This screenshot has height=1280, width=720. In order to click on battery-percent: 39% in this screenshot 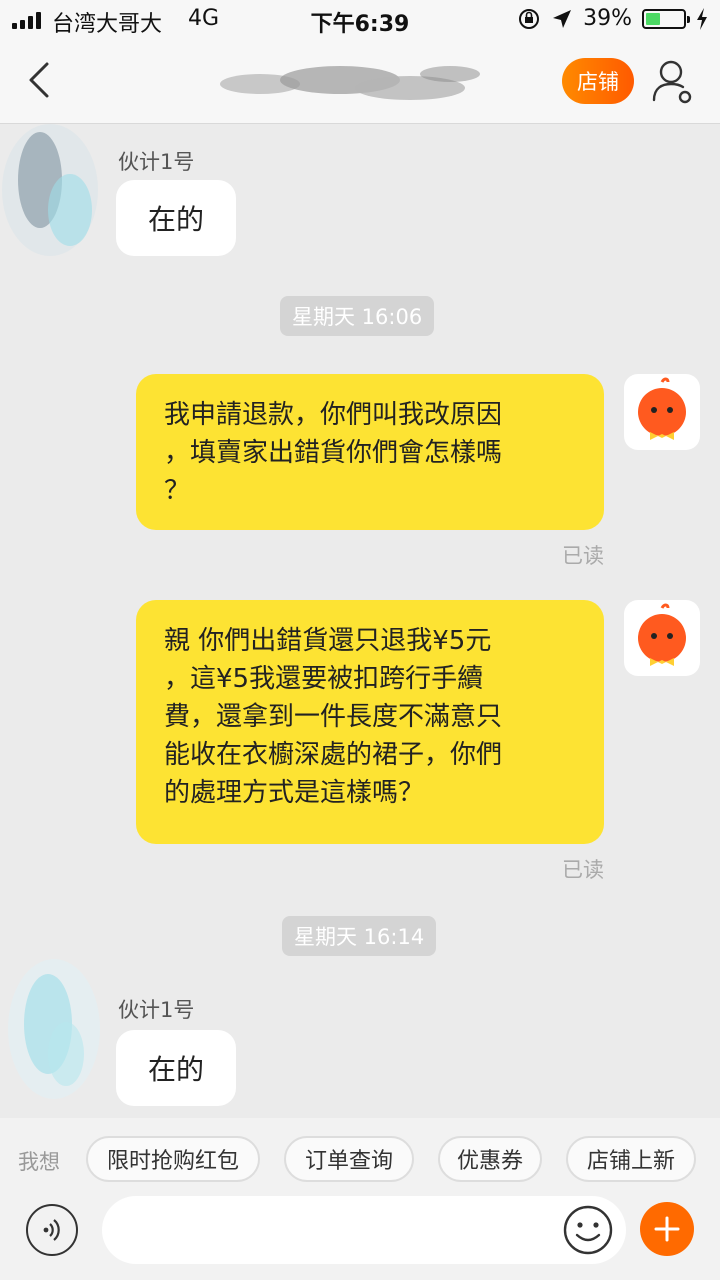, I will do `click(607, 18)`.